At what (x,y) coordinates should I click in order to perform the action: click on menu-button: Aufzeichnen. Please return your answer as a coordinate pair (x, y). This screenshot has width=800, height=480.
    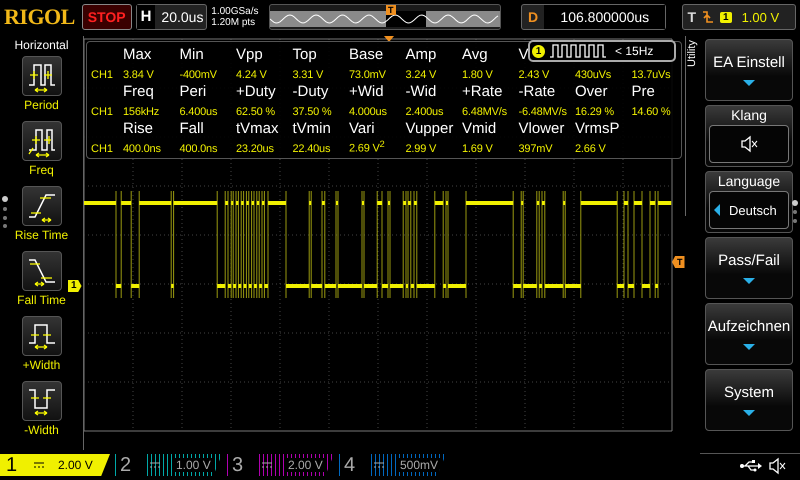
    Looking at the image, I should click on (749, 334).